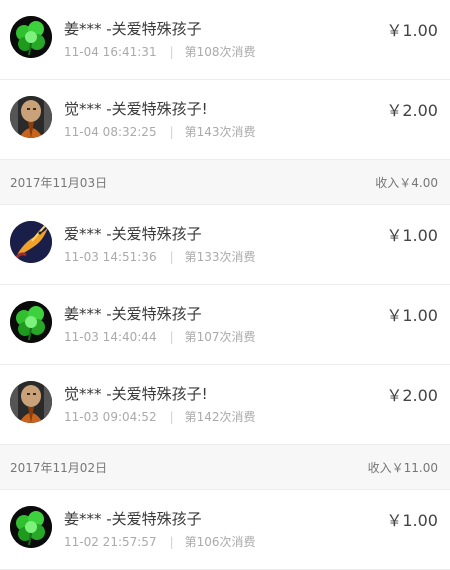  What do you see at coordinates (220, 417) in the screenshot?
I see `purchase-count: 第142次消费` at bounding box center [220, 417].